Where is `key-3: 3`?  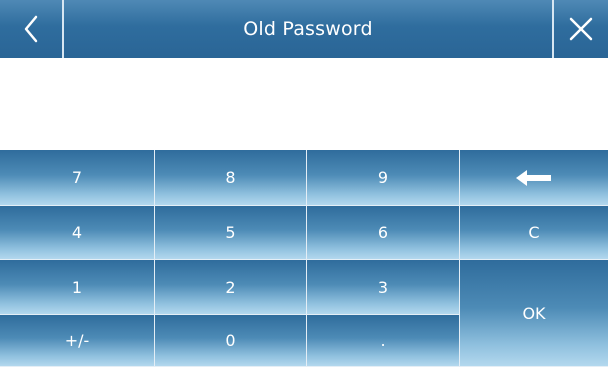 key-3: 3 is located at coordinates (383, 287).